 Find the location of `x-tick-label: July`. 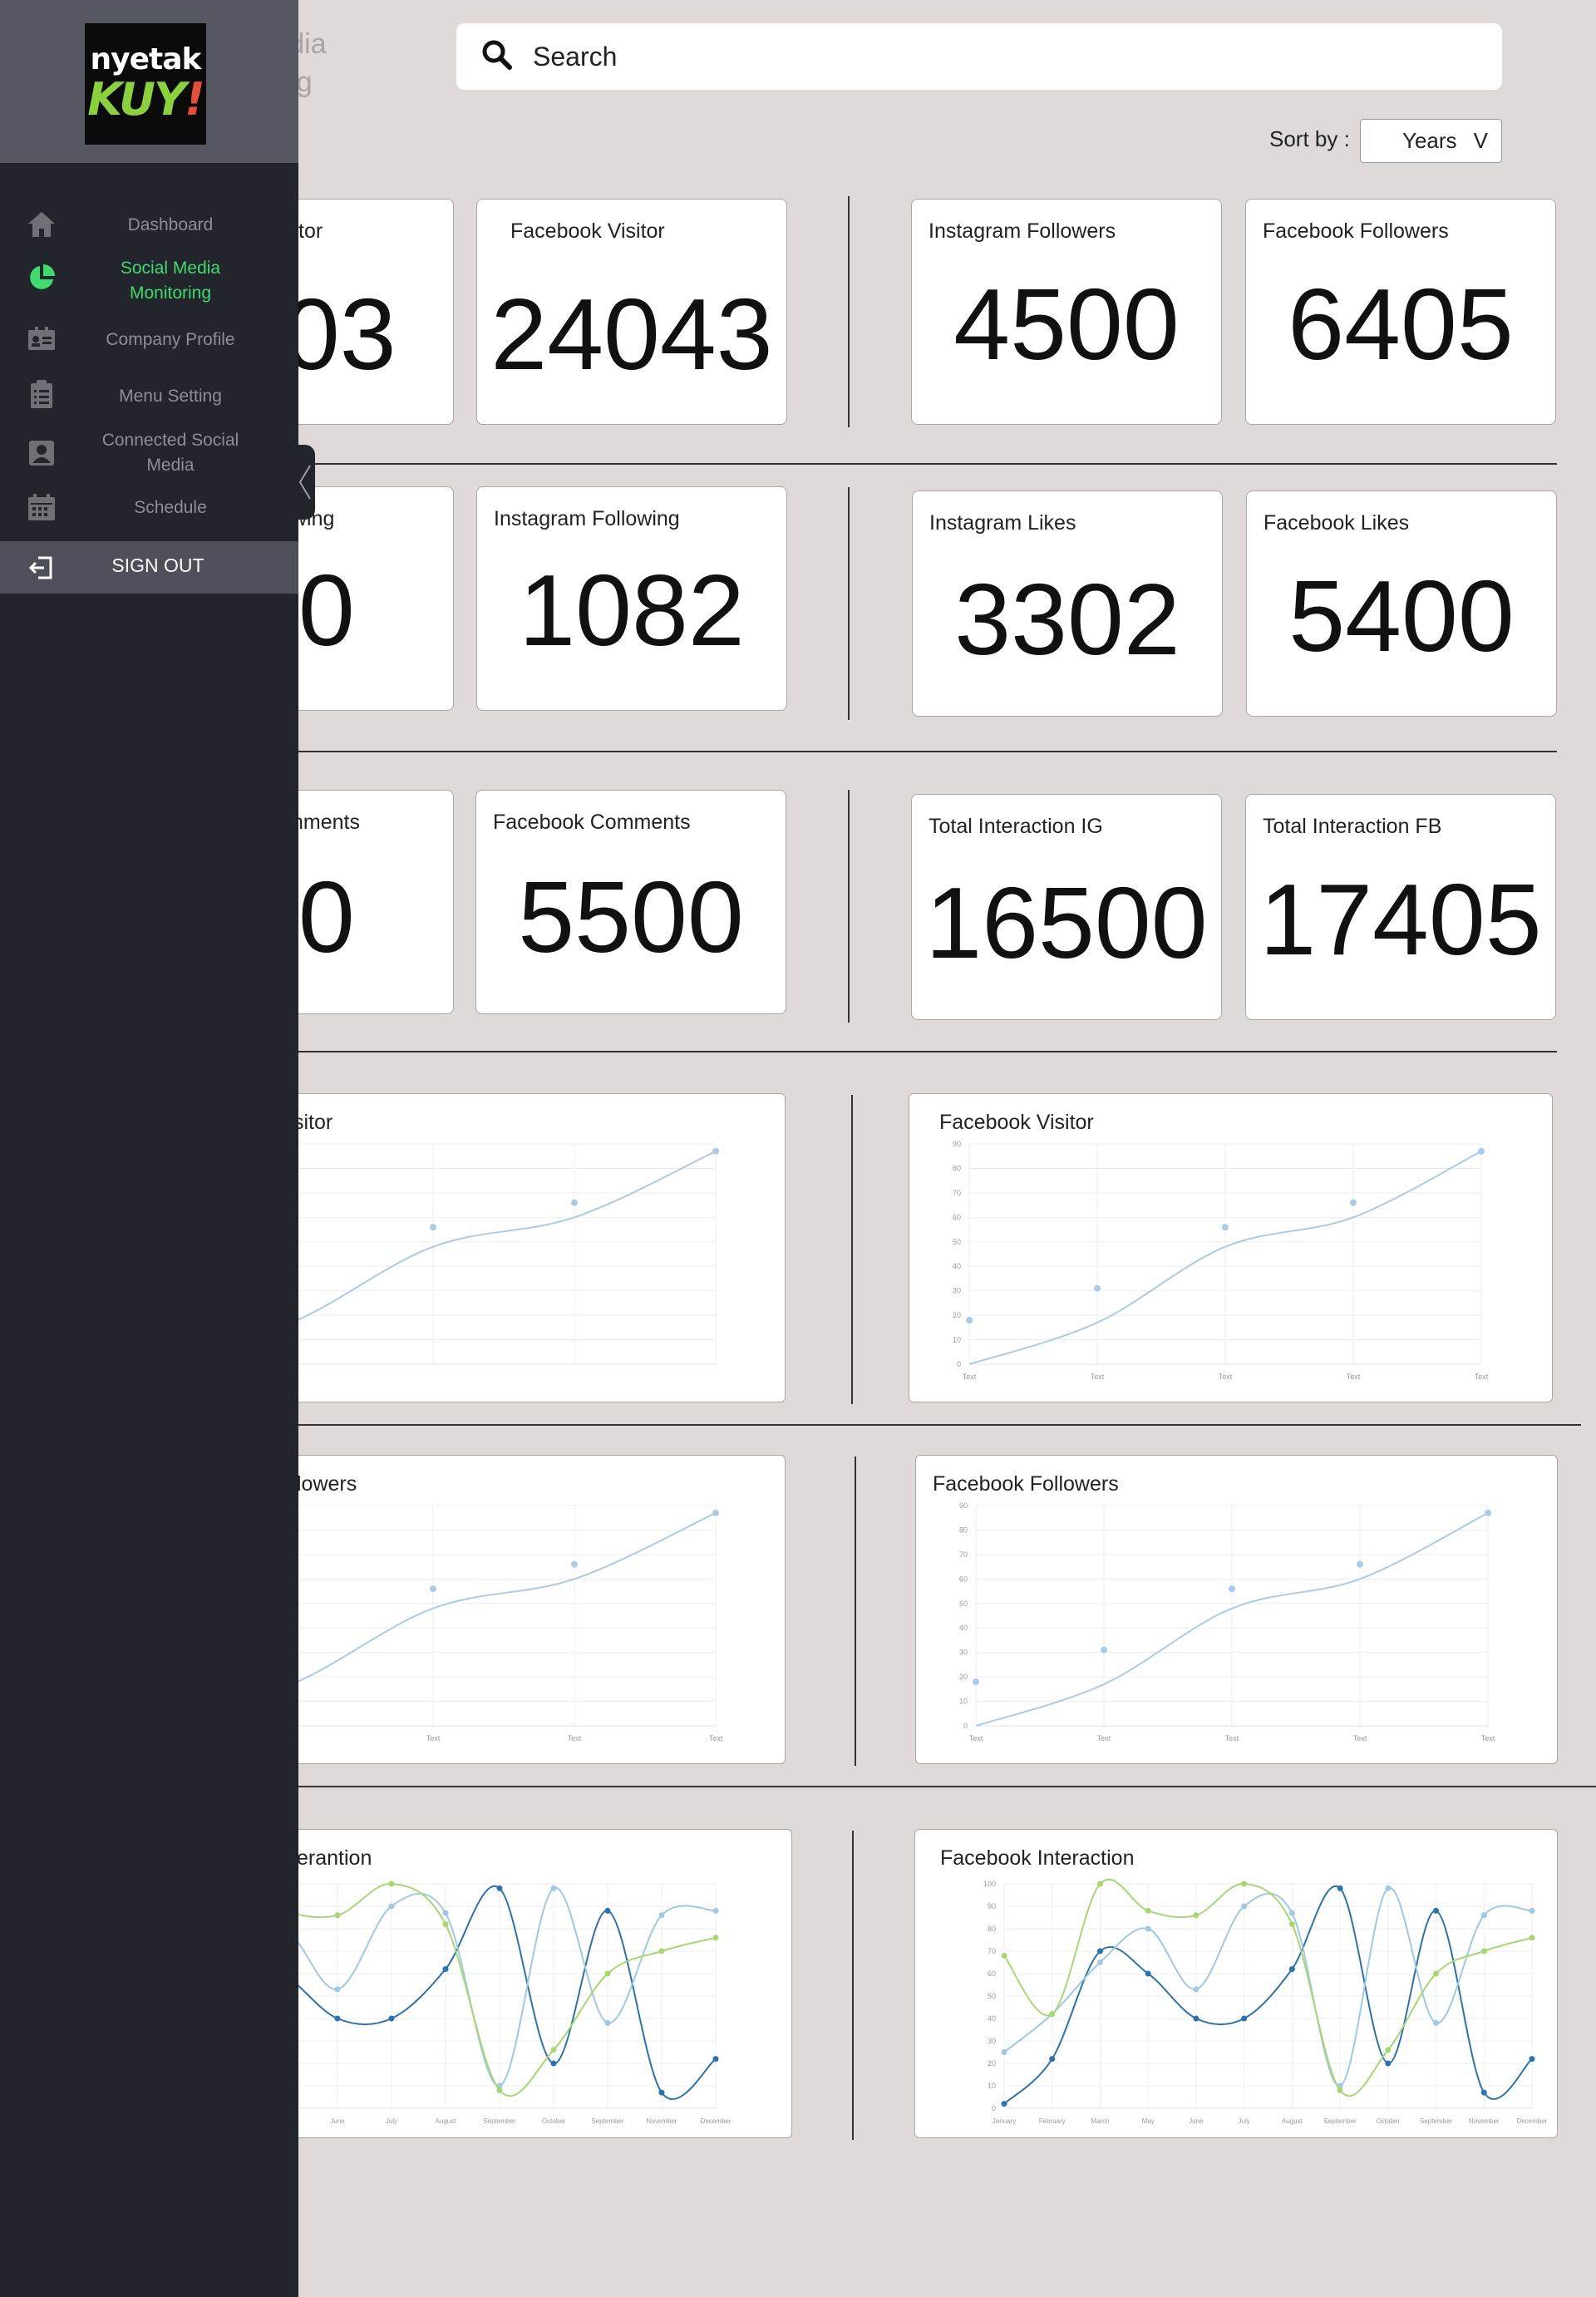

x-tick-label: July is located at coordinates (391, 2121).